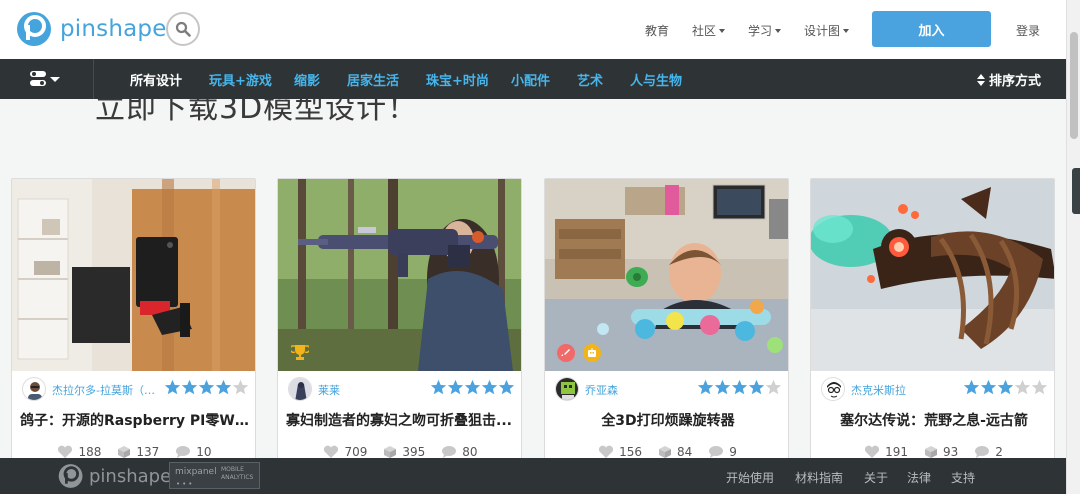 The height and width of the screenshot is (494, 1080). I want to click on rocket-badge, so click(566, 353).